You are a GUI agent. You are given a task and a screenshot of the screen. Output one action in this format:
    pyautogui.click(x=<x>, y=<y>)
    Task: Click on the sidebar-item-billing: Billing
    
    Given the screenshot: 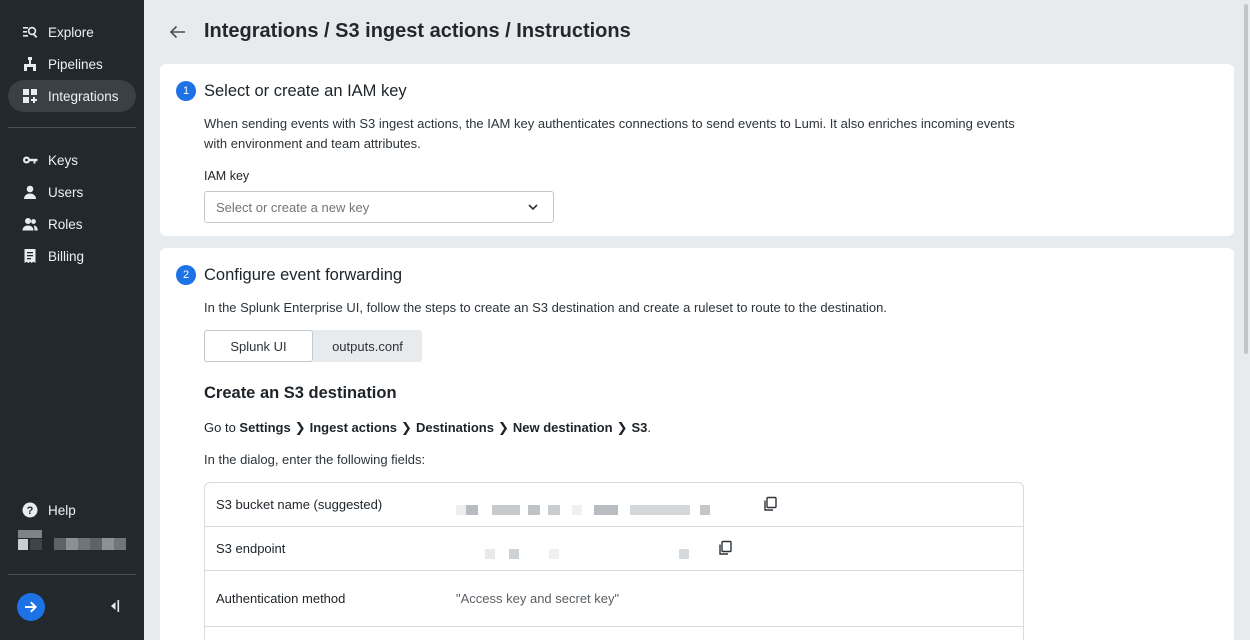 What is the action you would take?
    pyautogui.click(x=72, y=256)
    